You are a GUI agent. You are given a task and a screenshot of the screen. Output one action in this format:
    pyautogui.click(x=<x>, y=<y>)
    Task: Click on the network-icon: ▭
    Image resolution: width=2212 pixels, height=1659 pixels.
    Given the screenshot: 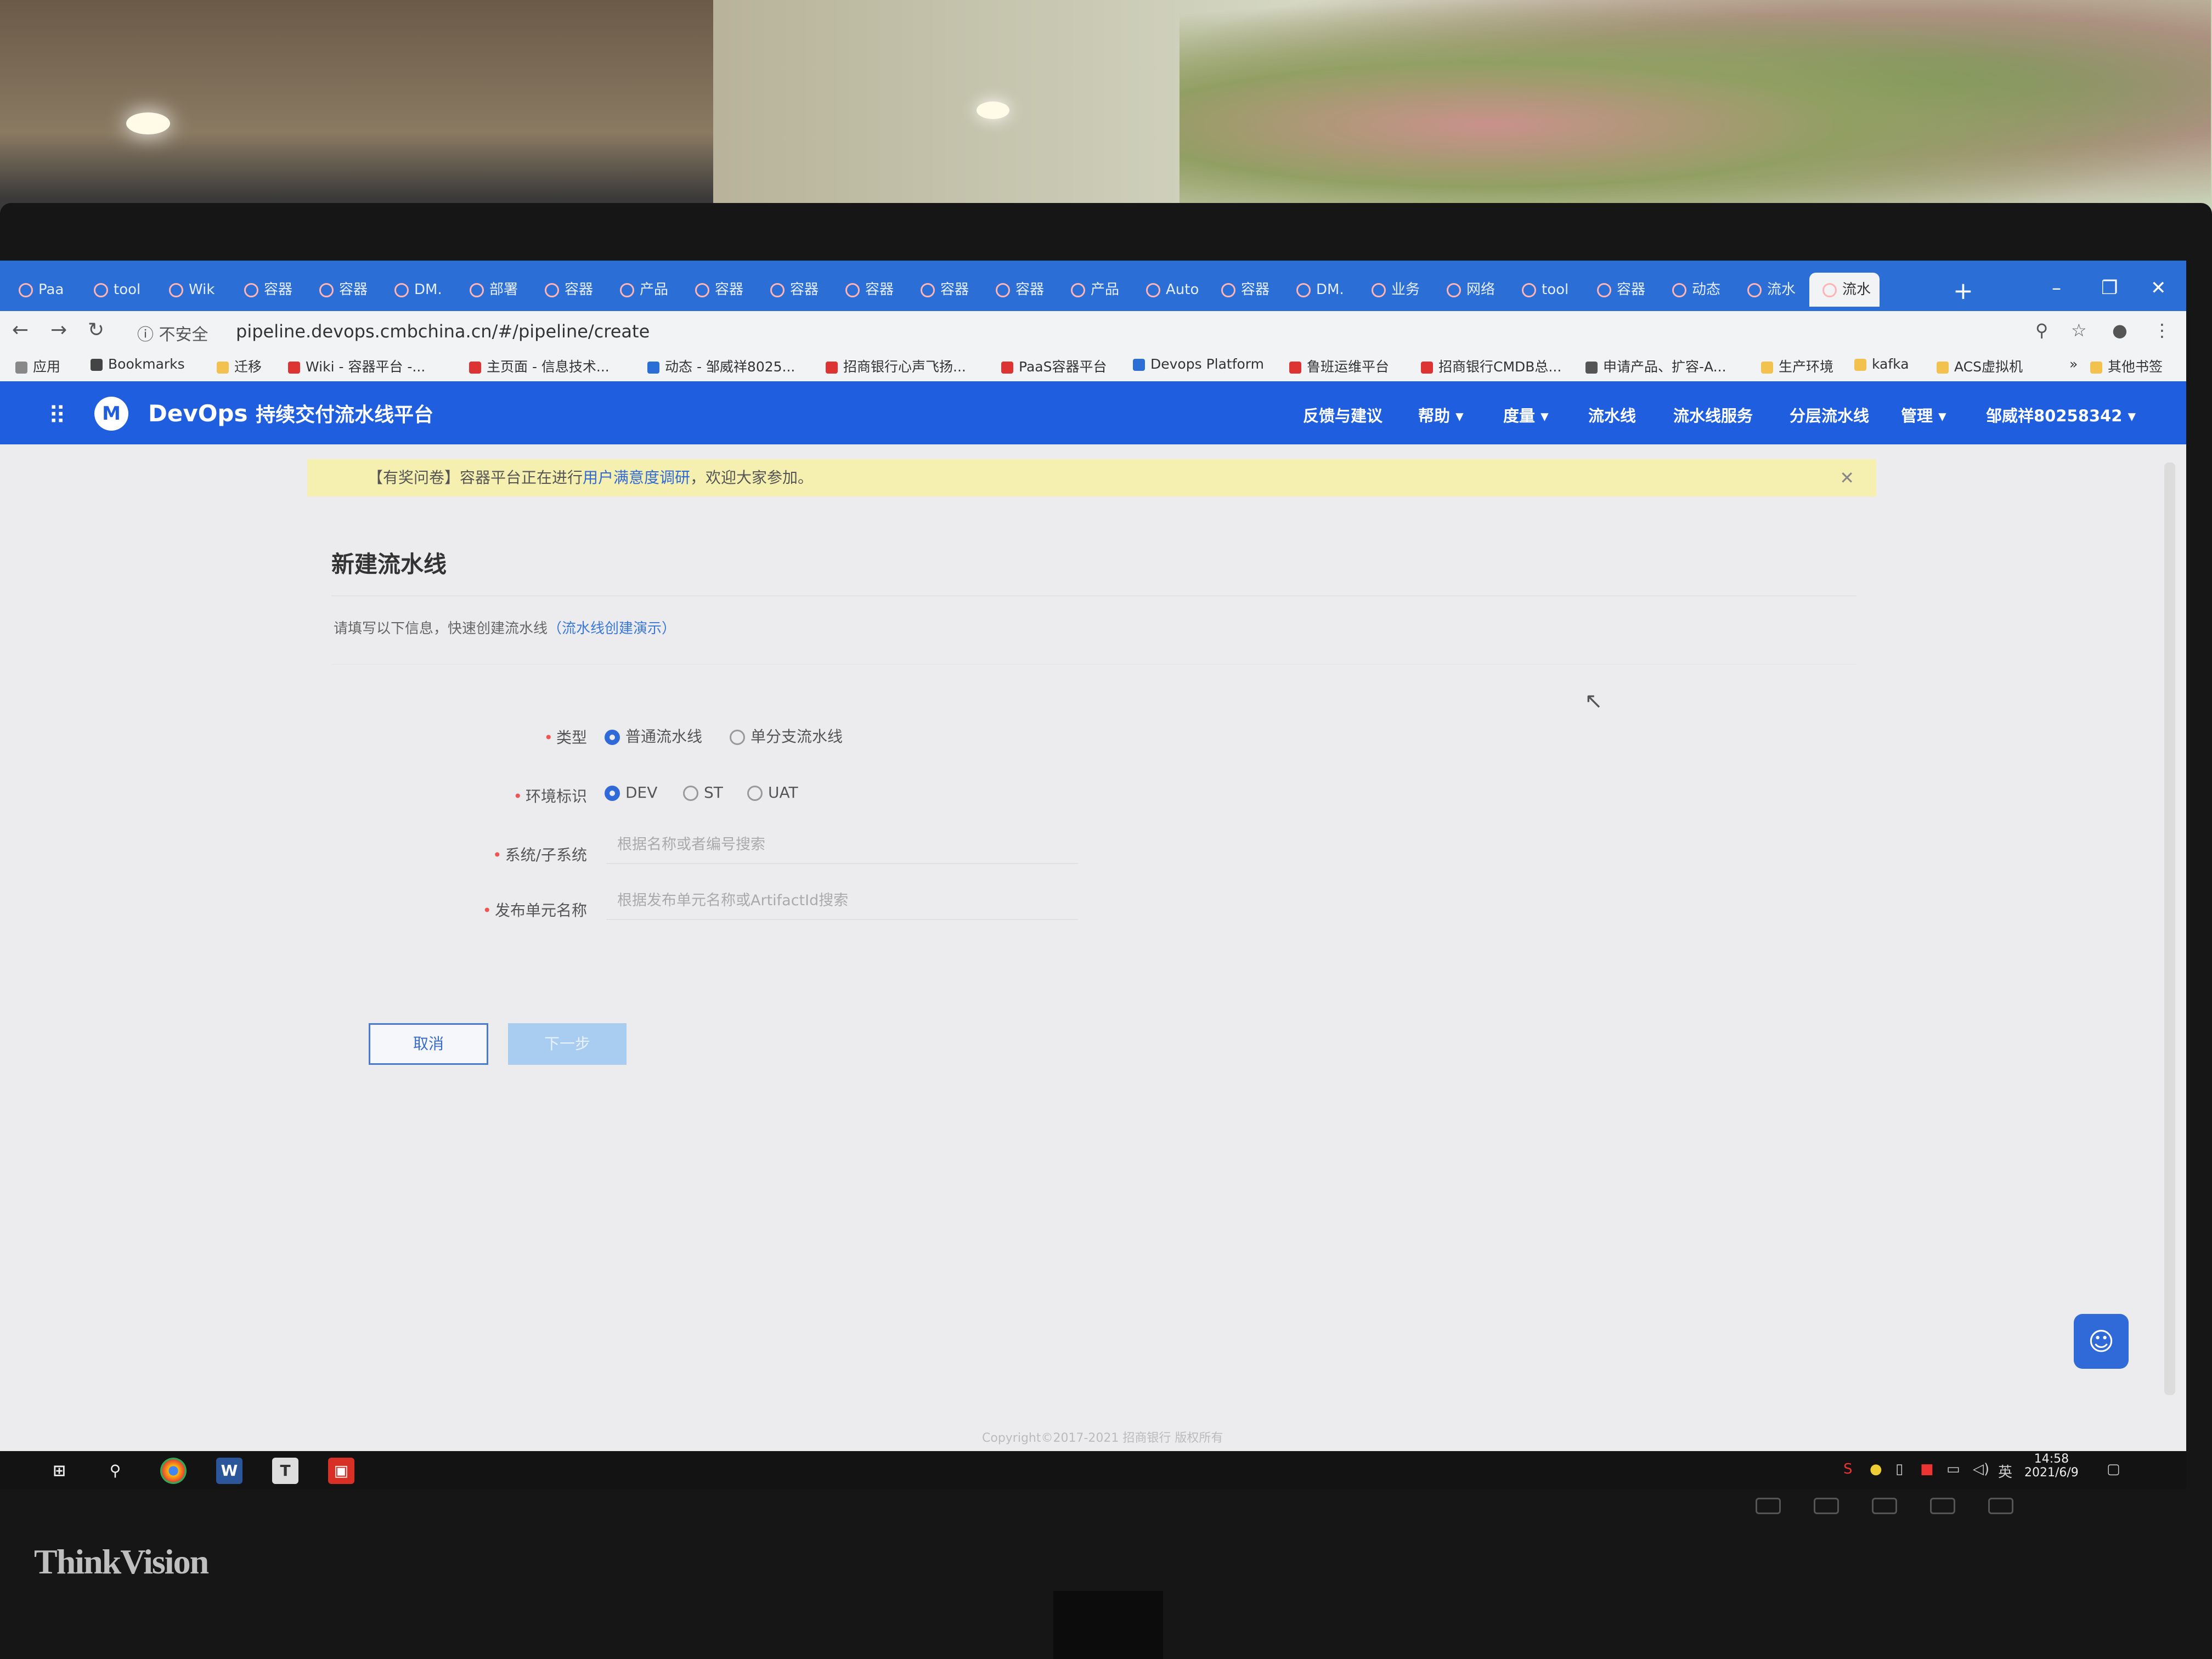 What is the action you would take?
    pyautogui.click(x=1953, y=1469)
    